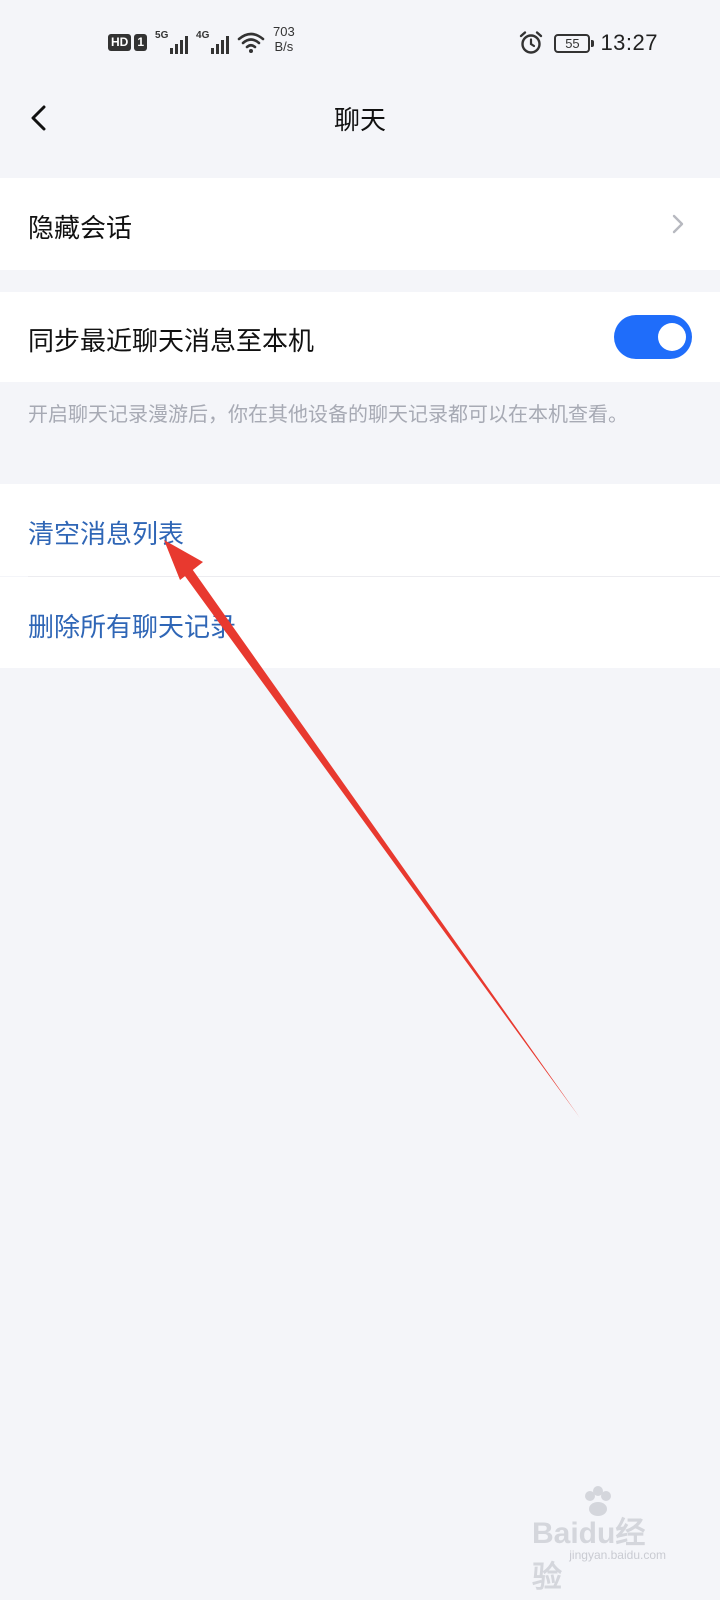 This screenshot has width=720, height=1600. Describe the element at coordinates (360, 530) in the screenshot. I see `clear-message-list-item: 清空消息列表` at that location.